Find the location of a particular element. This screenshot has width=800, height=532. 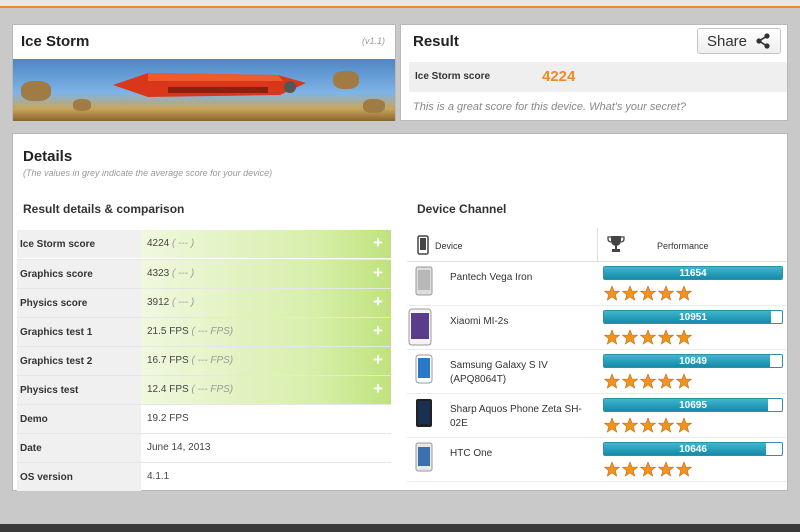

result-title: Result is located at coordinates (436, 41).